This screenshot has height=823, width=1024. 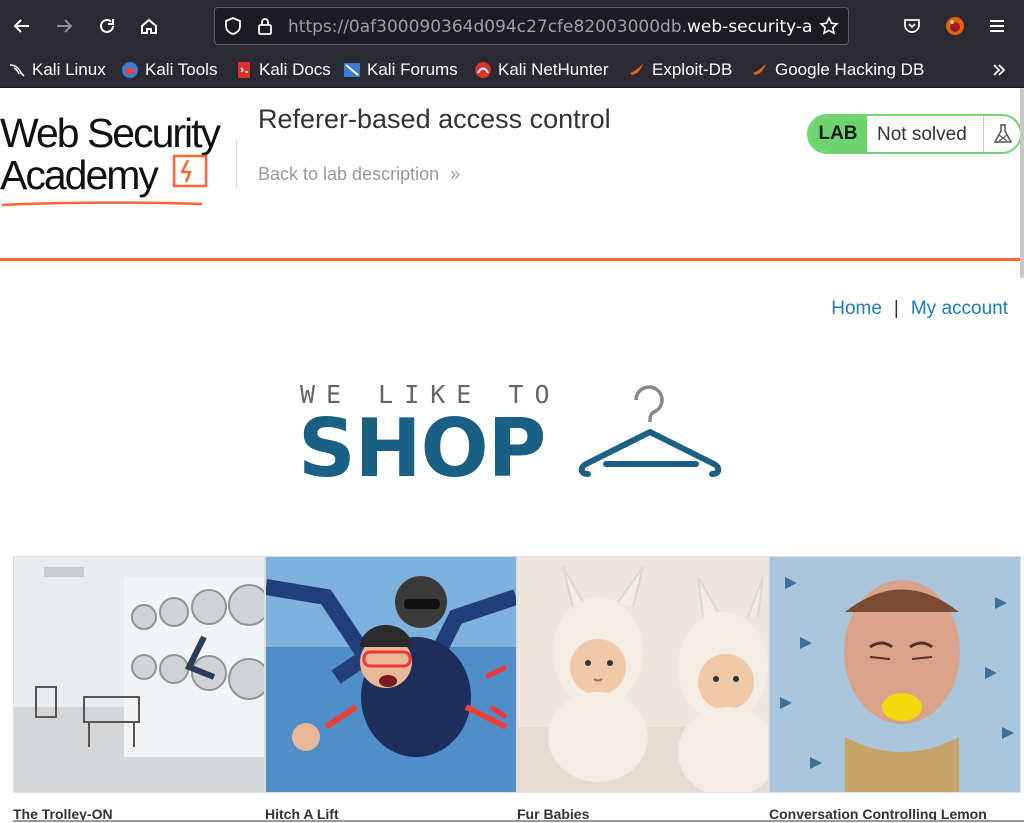 What do you see at coordinates (244, 70) in the screenshot?
I see `kali-docs-icon` at bounding box center [244, 70].